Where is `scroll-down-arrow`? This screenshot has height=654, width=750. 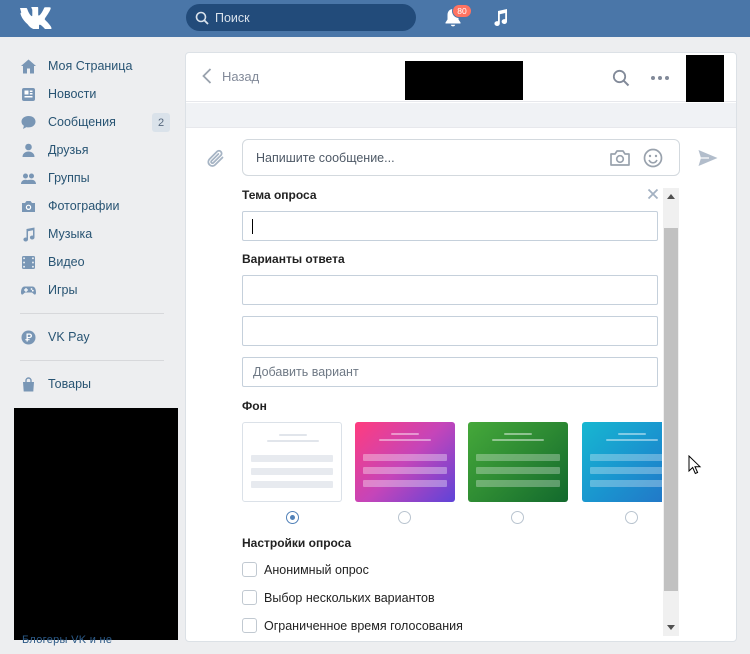 scroll-down-arrow is located at coordinates (671, 627).